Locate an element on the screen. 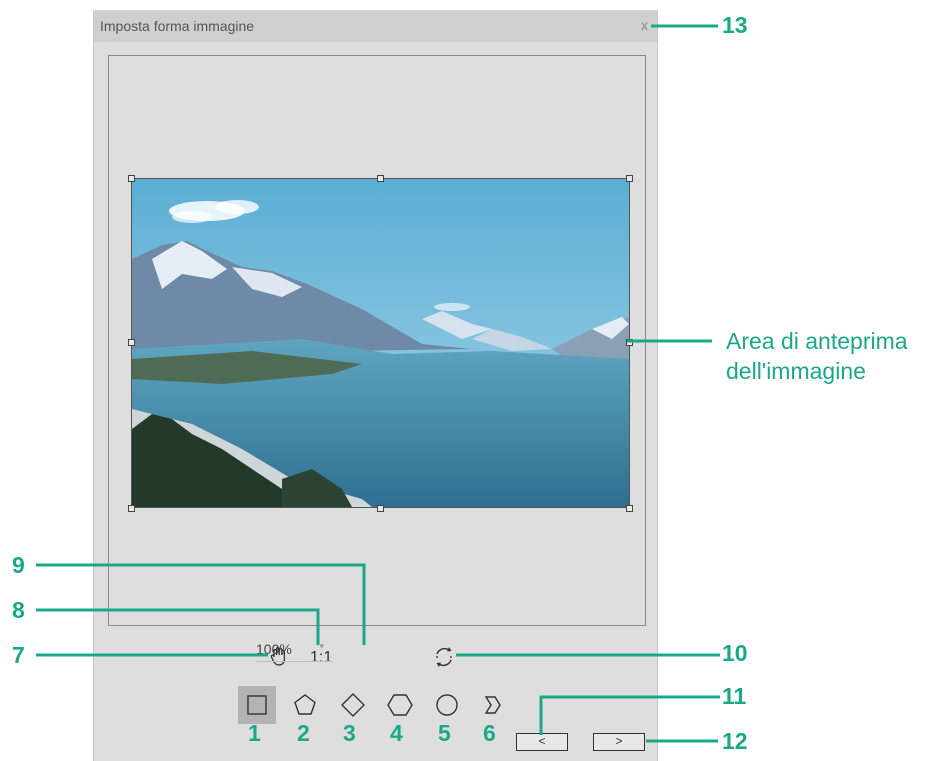  callout-number-1: 1 is located at coordinates (254, 733).